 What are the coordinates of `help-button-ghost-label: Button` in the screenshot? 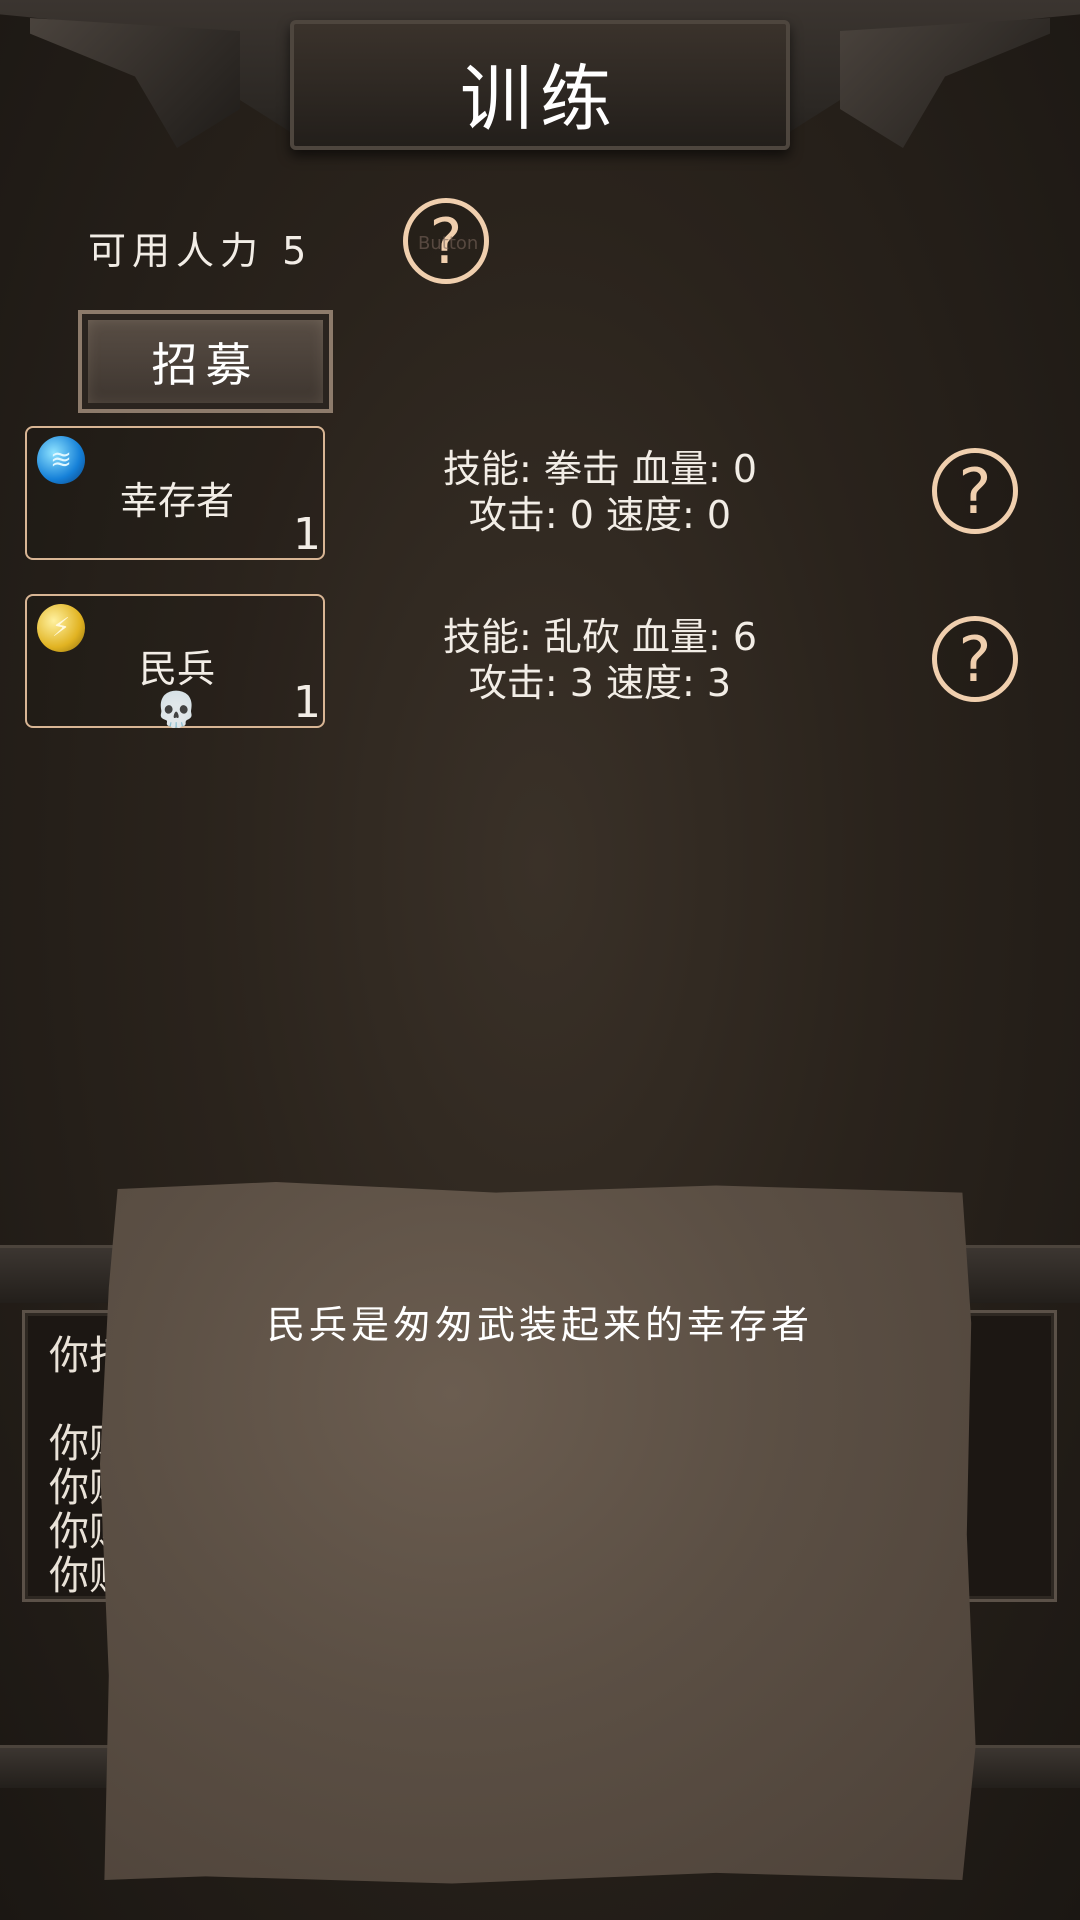 It's located at (448, 243).